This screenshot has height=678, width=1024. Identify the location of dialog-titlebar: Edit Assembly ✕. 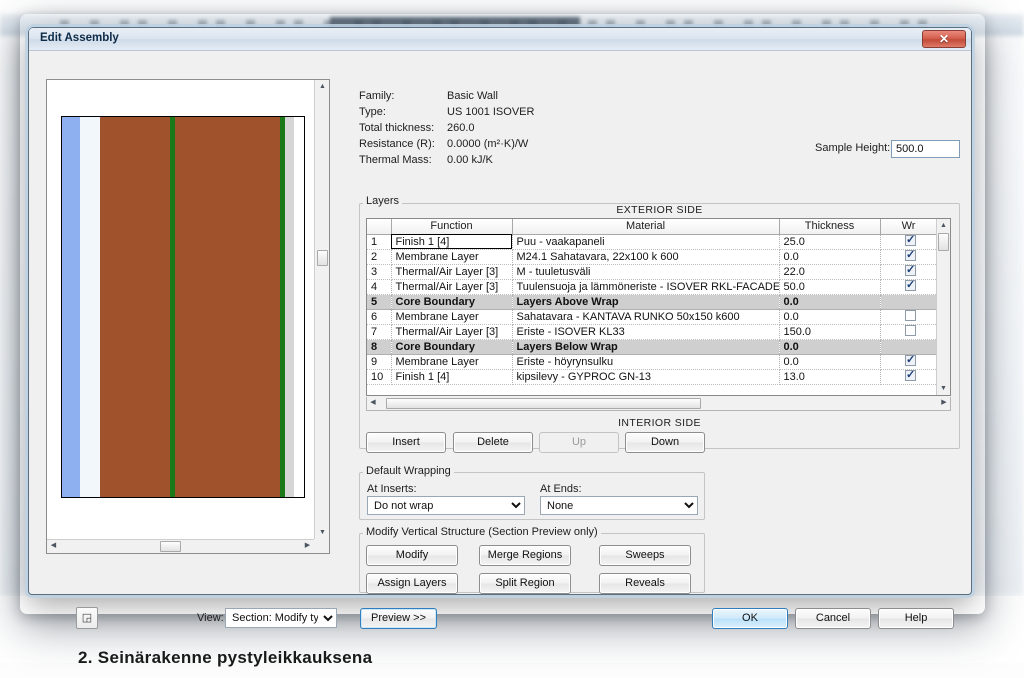
(500, 39).